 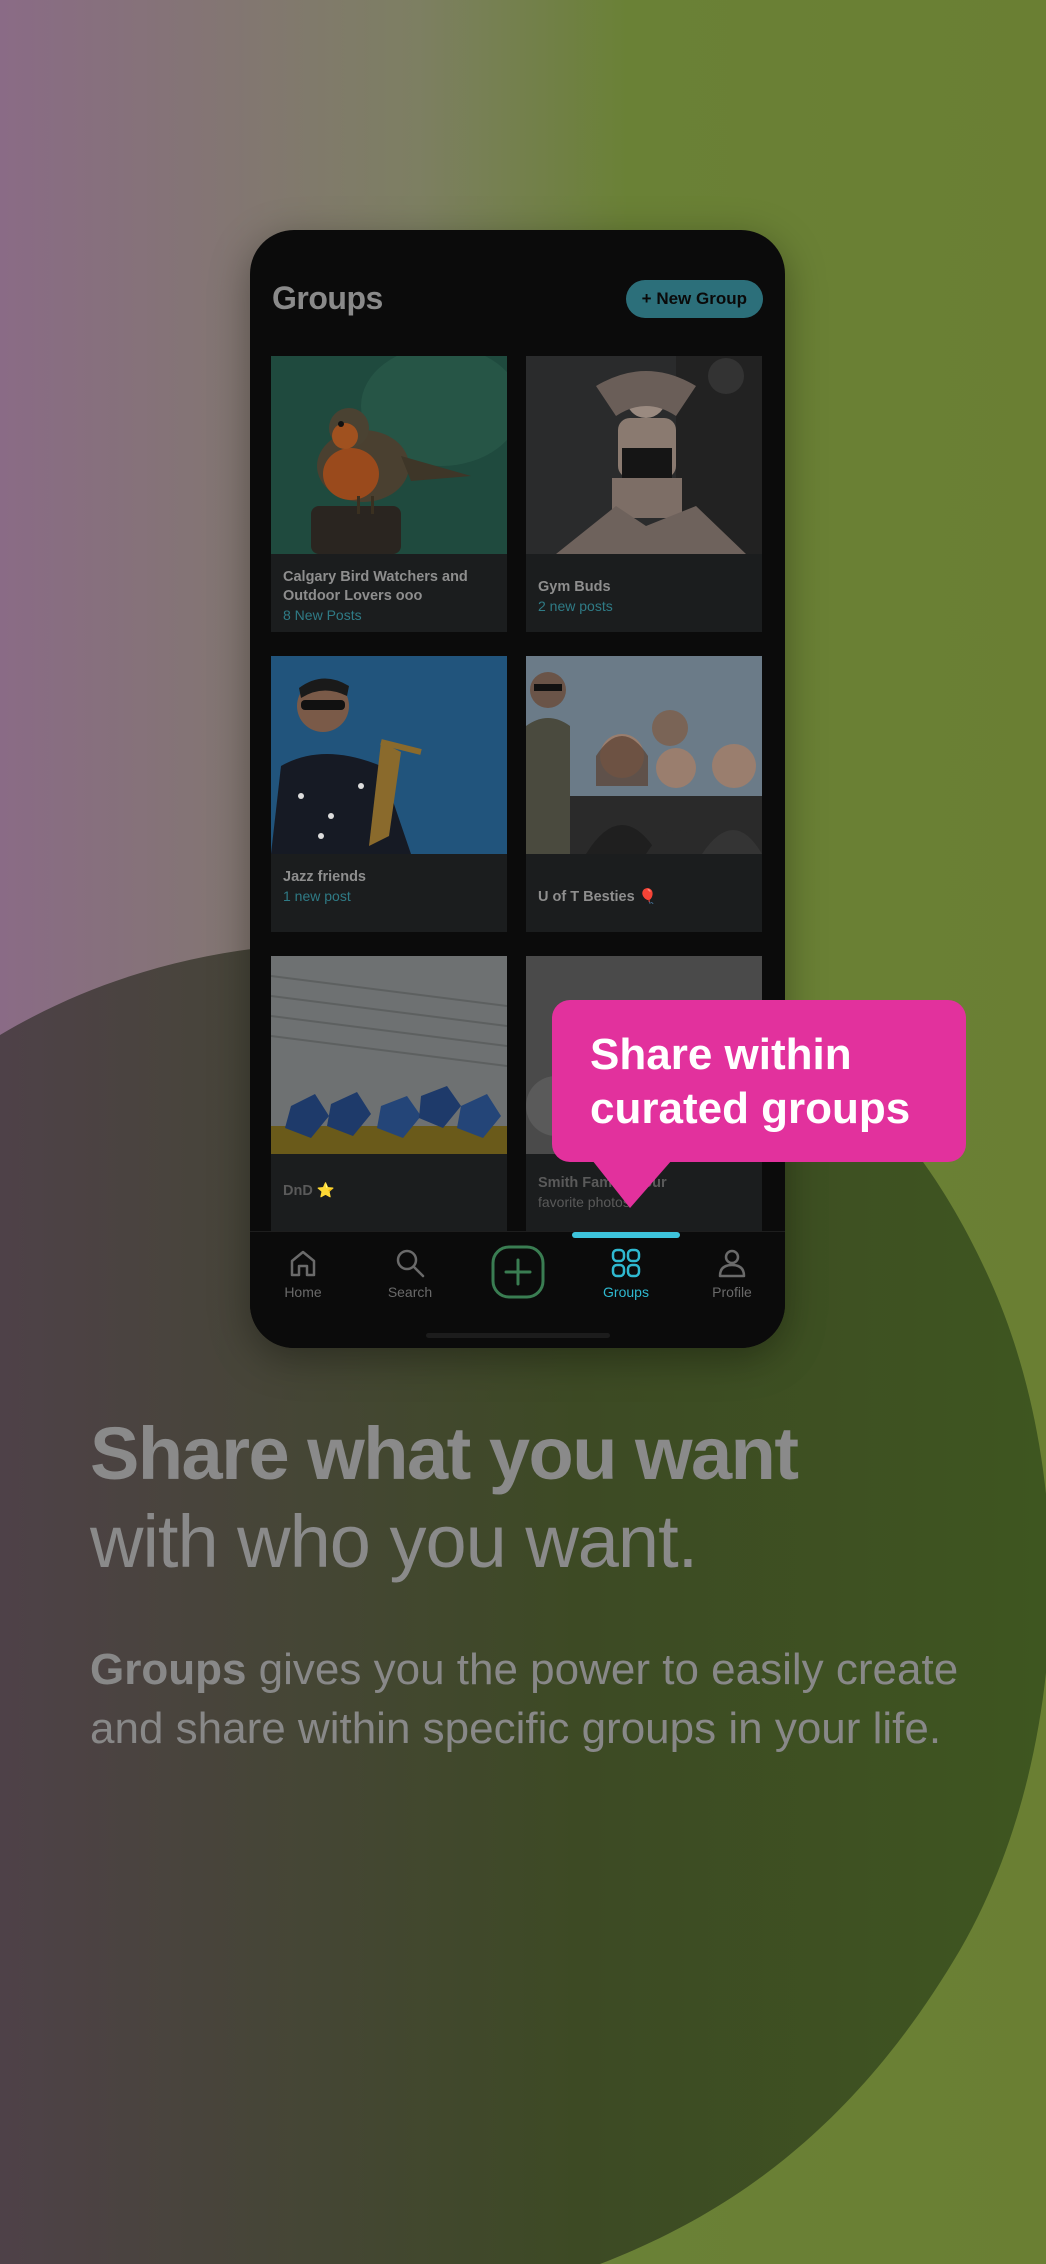 What do you see at coordinates (389, 755) in the screenshot?
I see `saxophone-player-photo` at bounding box center [389, 755].